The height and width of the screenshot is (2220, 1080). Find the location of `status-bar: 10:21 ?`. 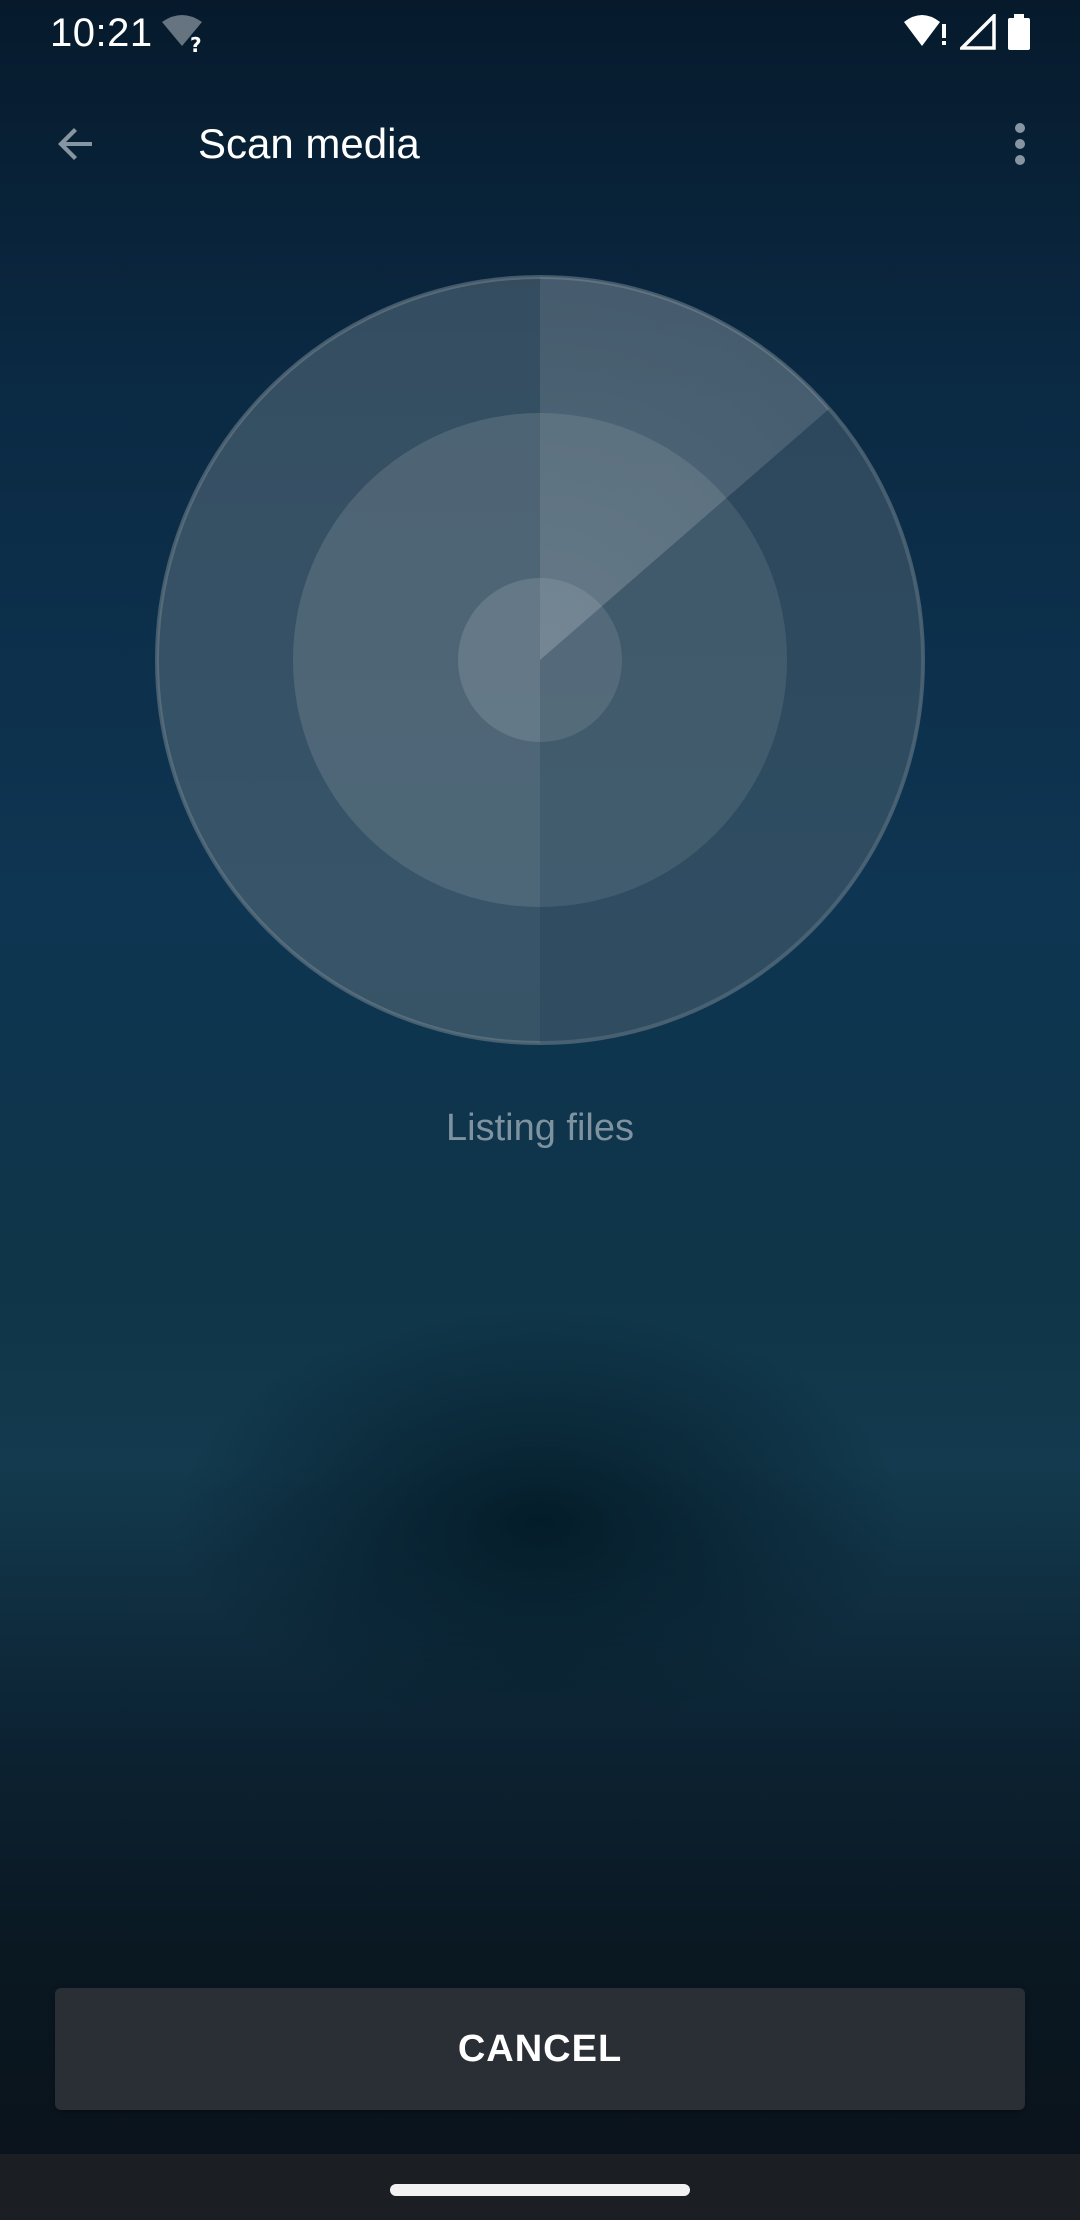

status-bar: 10:21 ? is located at coordinates (540, 33).